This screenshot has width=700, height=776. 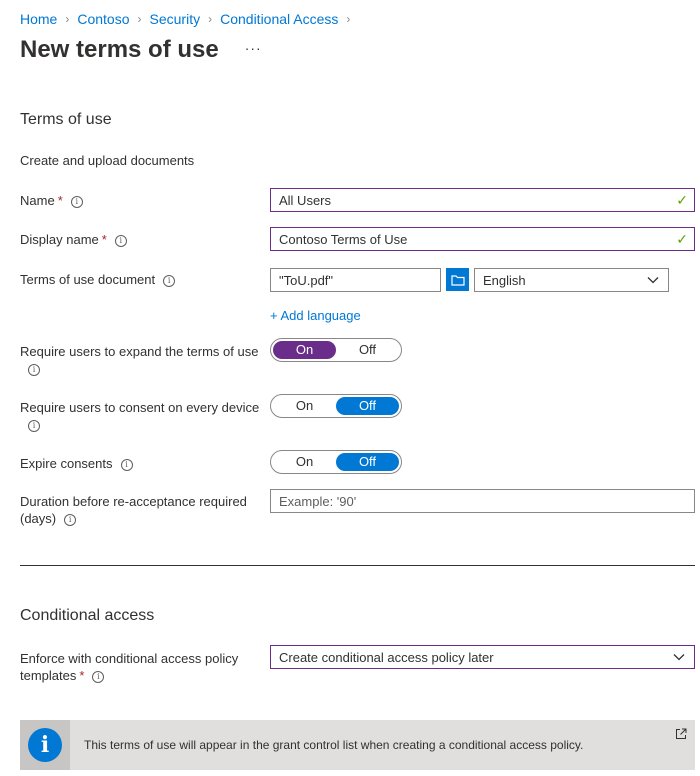 What do you see at coordinates (355, 280) in the screenshot?
I see `document-file-input: "ToU.pdf"` at bounding box center [355, 280].